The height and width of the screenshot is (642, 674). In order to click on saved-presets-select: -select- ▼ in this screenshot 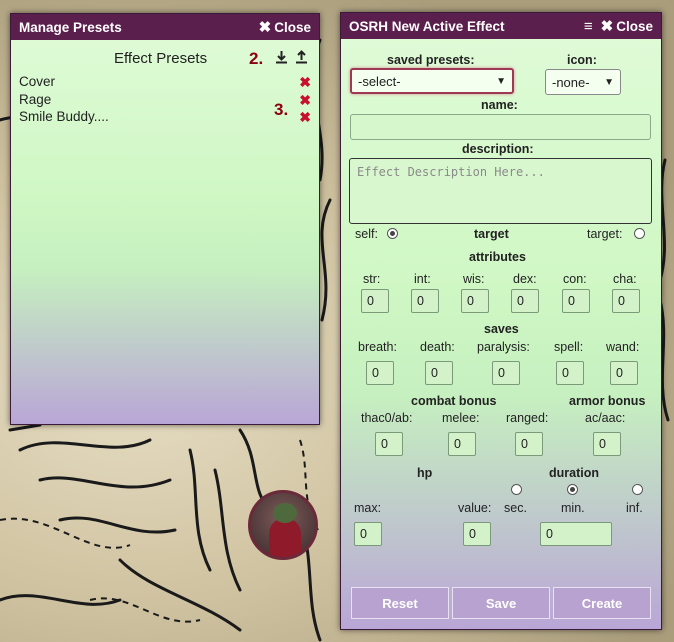, I will do `click(432, 81)`.